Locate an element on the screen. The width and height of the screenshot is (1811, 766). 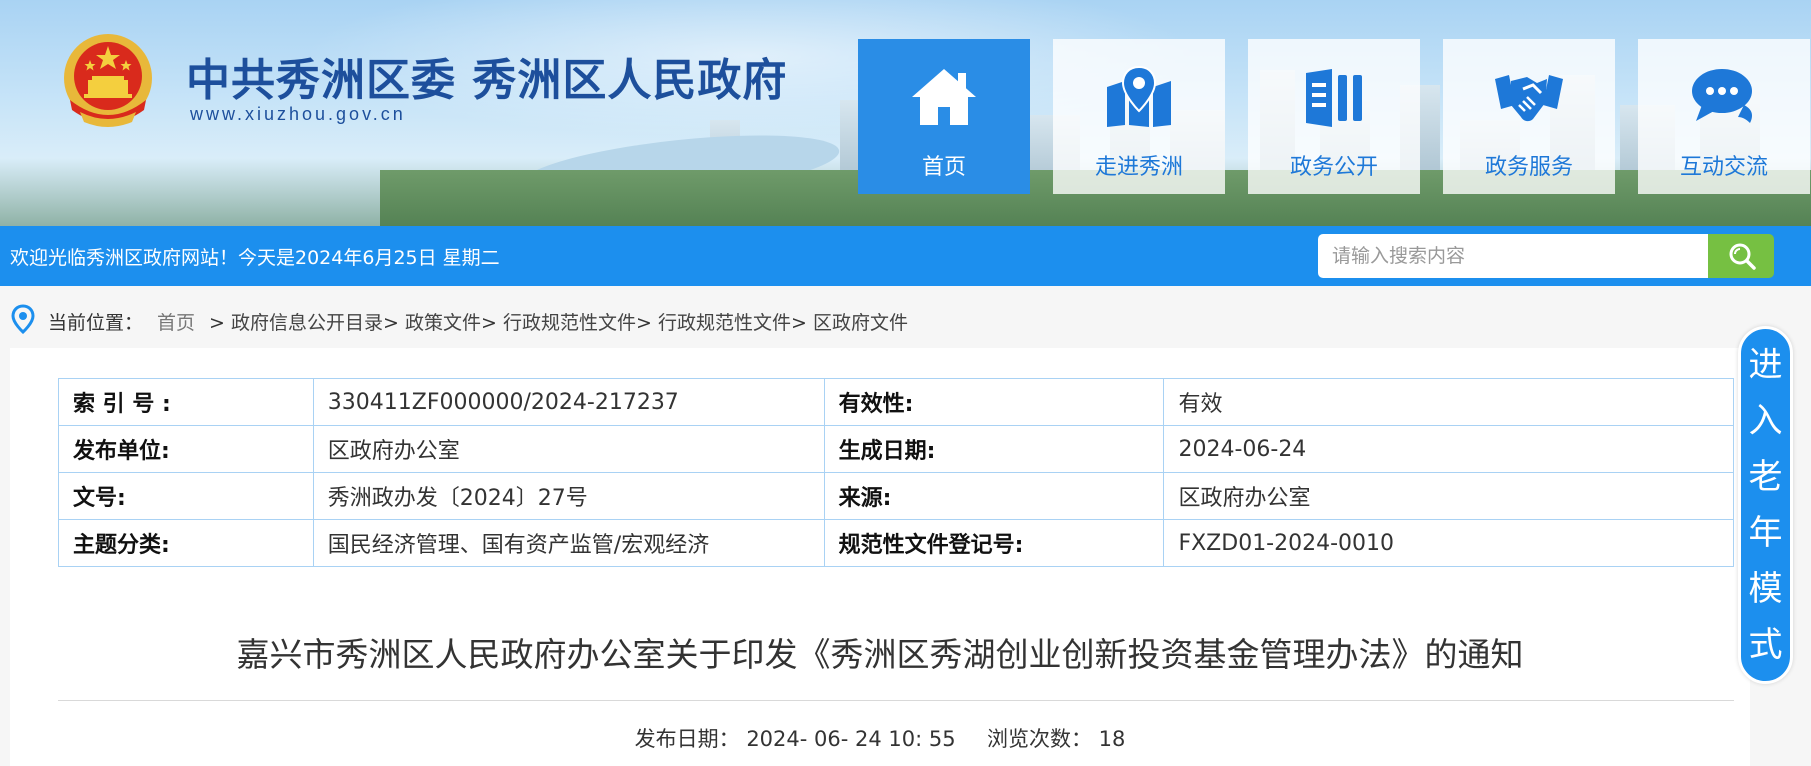
welcome-text: 欢迎光临秀洲区政府网站！今天是2024年6月25日 星期二 is located at coordinates (255, 258).